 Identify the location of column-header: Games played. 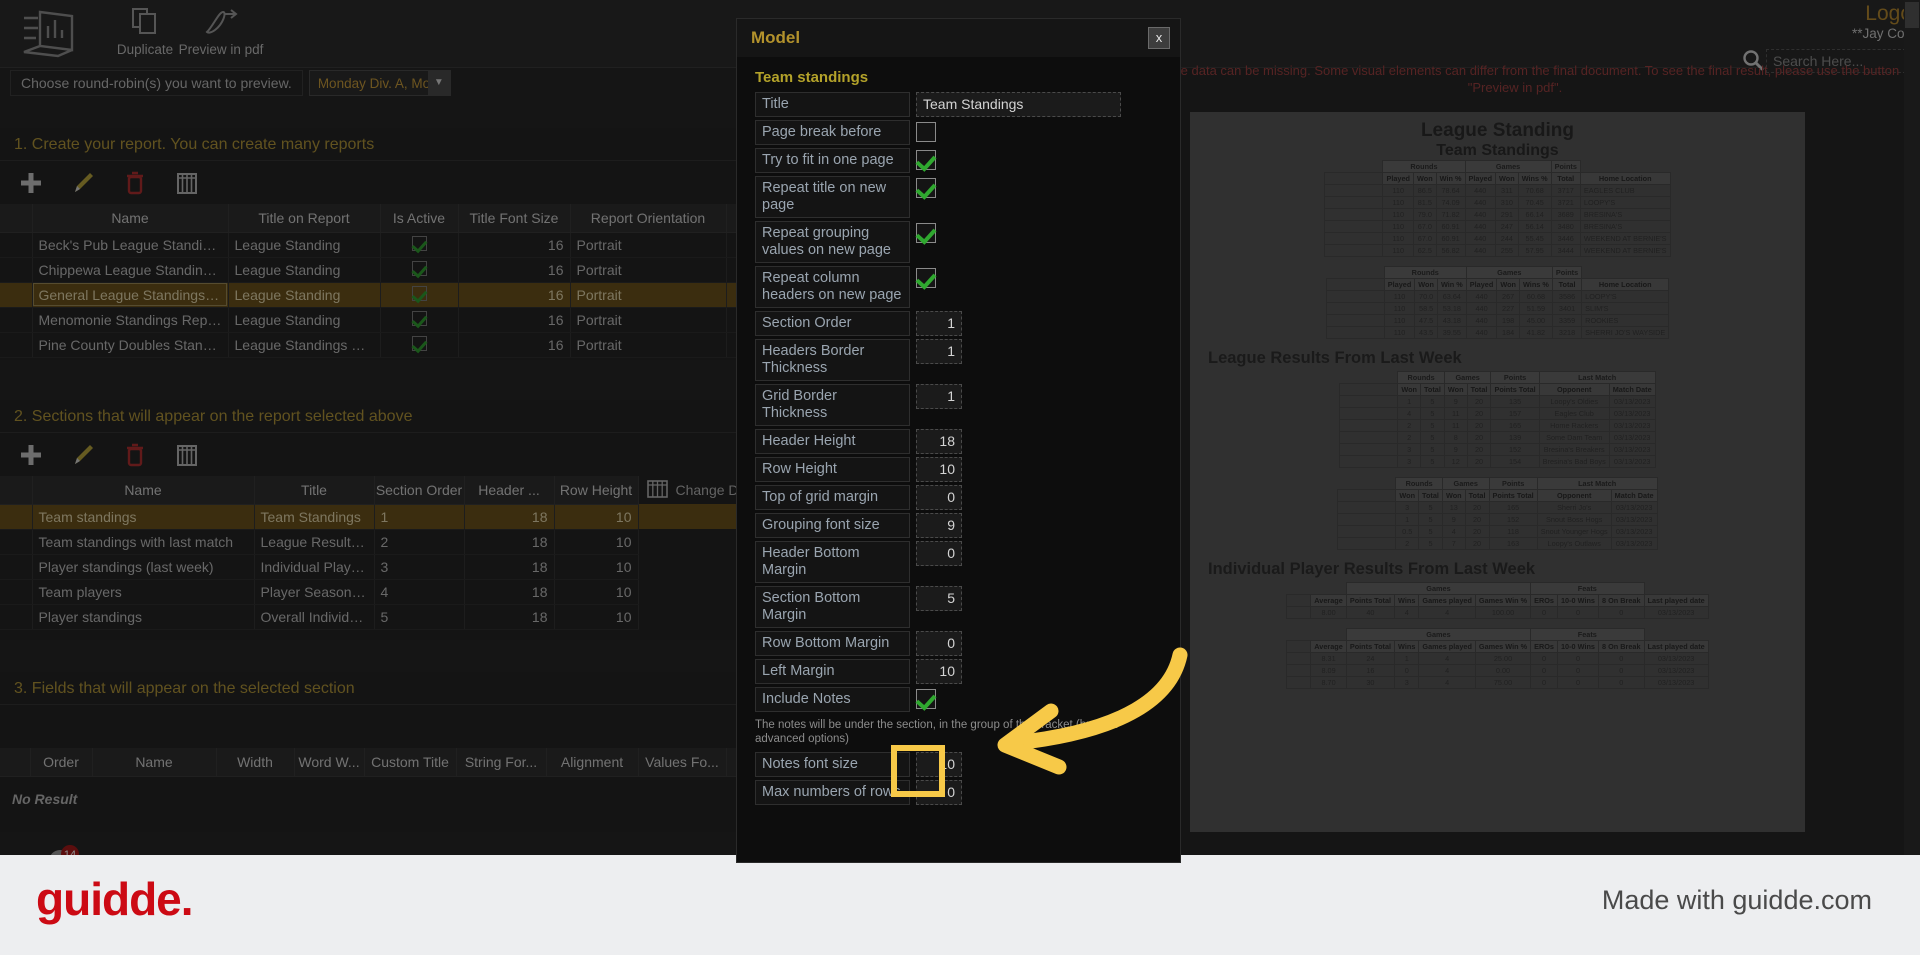
(1447, 646).